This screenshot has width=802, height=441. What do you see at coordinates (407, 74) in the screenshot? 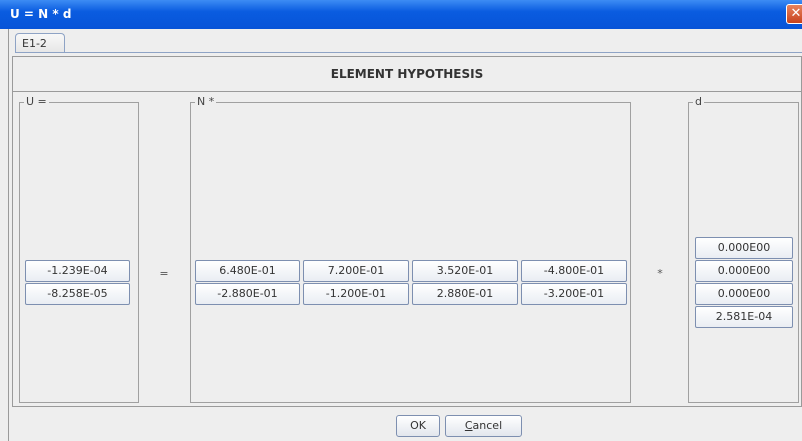
I see `panel-title: ELEMENT HYPOTHESIS` at bounding box center [407, 74].